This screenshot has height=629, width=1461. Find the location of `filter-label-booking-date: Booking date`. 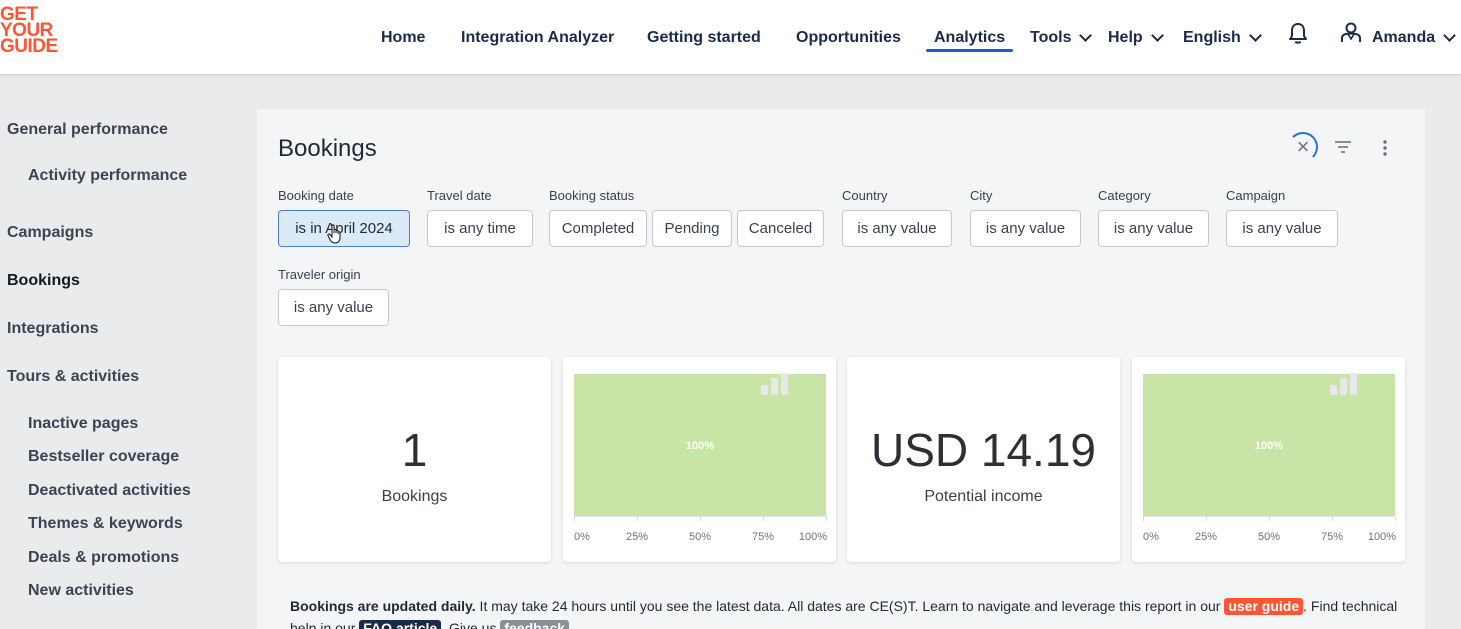

filter-label-booking-date: Booking date is located at coordinates (316, 195).